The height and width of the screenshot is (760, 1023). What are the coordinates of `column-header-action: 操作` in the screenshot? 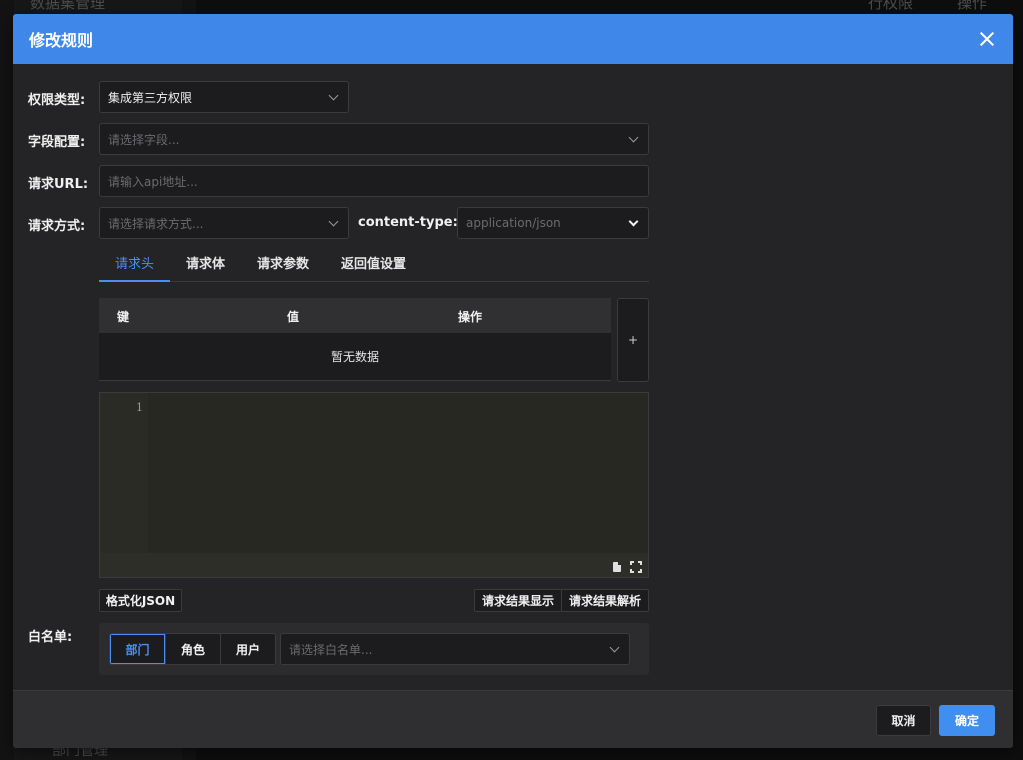 It's located at (470, 317).